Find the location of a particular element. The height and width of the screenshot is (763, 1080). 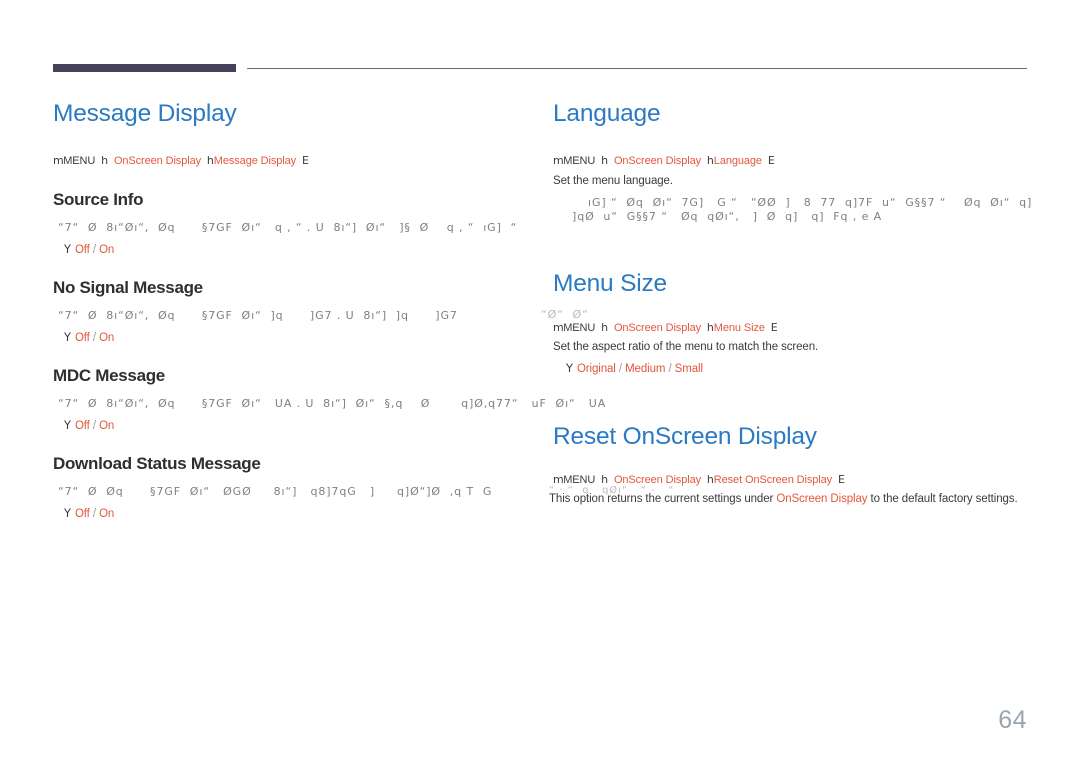

option-small: Small is located at coordinates (689, 369).